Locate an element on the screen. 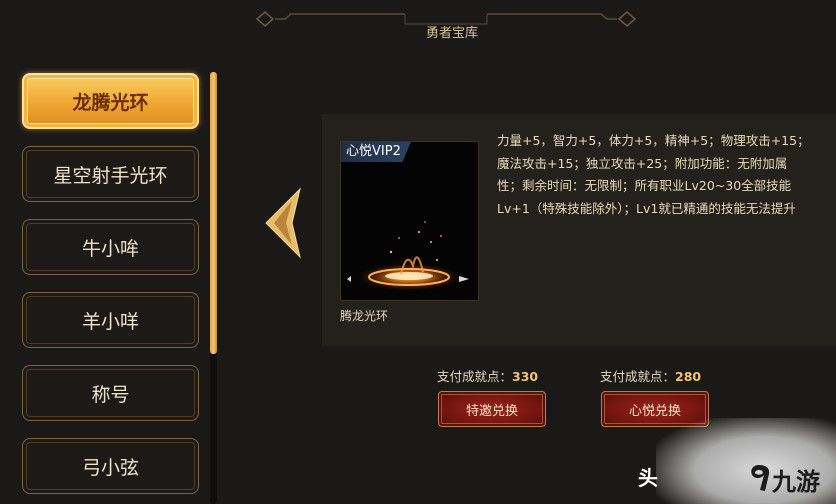 This screenshot has height=504, width=836. special-redeem-button: 特邀兑换 is located at coordinates (492, 409).